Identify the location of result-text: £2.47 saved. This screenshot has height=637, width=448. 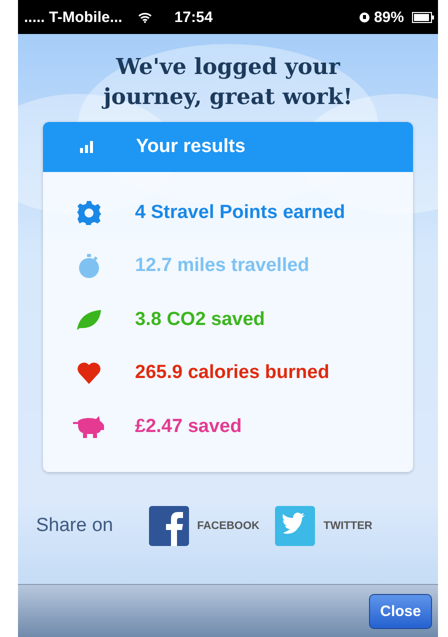
(188, 427).